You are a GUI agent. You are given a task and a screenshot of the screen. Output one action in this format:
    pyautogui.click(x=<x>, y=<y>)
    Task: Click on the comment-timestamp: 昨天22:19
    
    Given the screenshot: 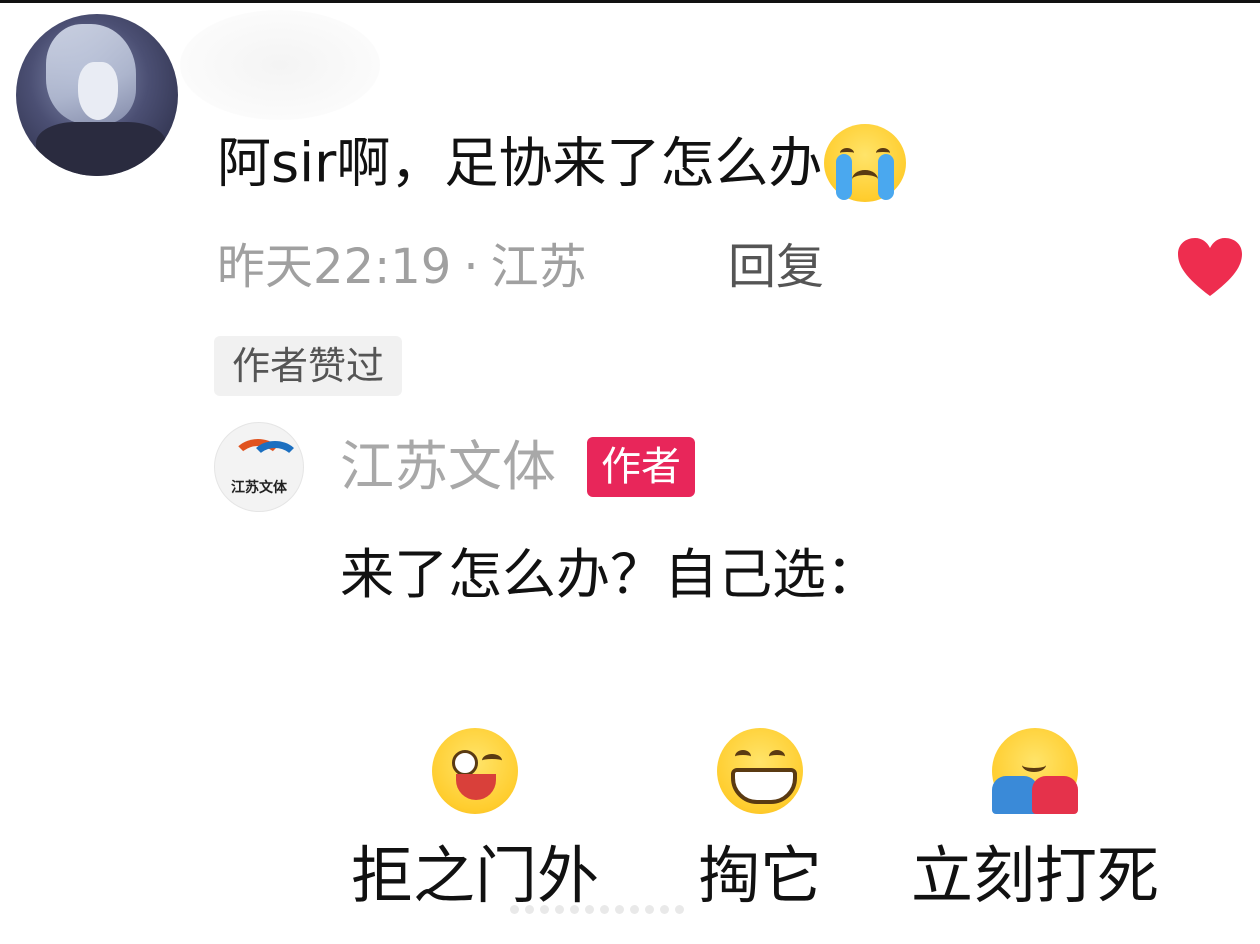 What is the action you would take?
    pyautogui.click(x=334, y=267)
    